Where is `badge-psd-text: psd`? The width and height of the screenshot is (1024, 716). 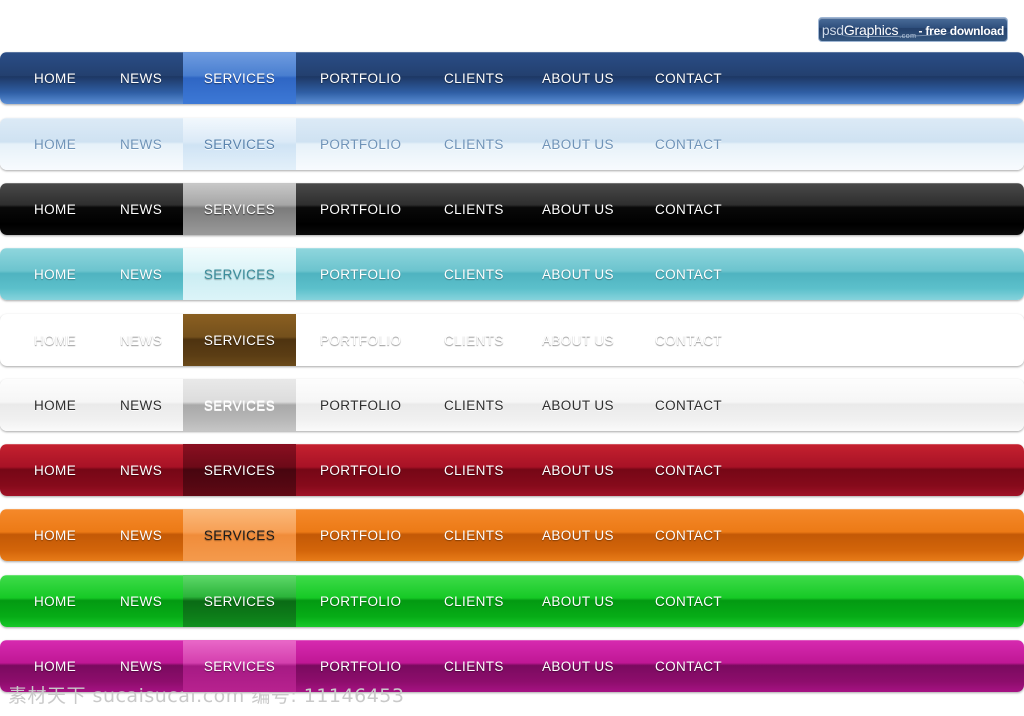
badge-psd-text: psd is located at coordinates (832, 29).